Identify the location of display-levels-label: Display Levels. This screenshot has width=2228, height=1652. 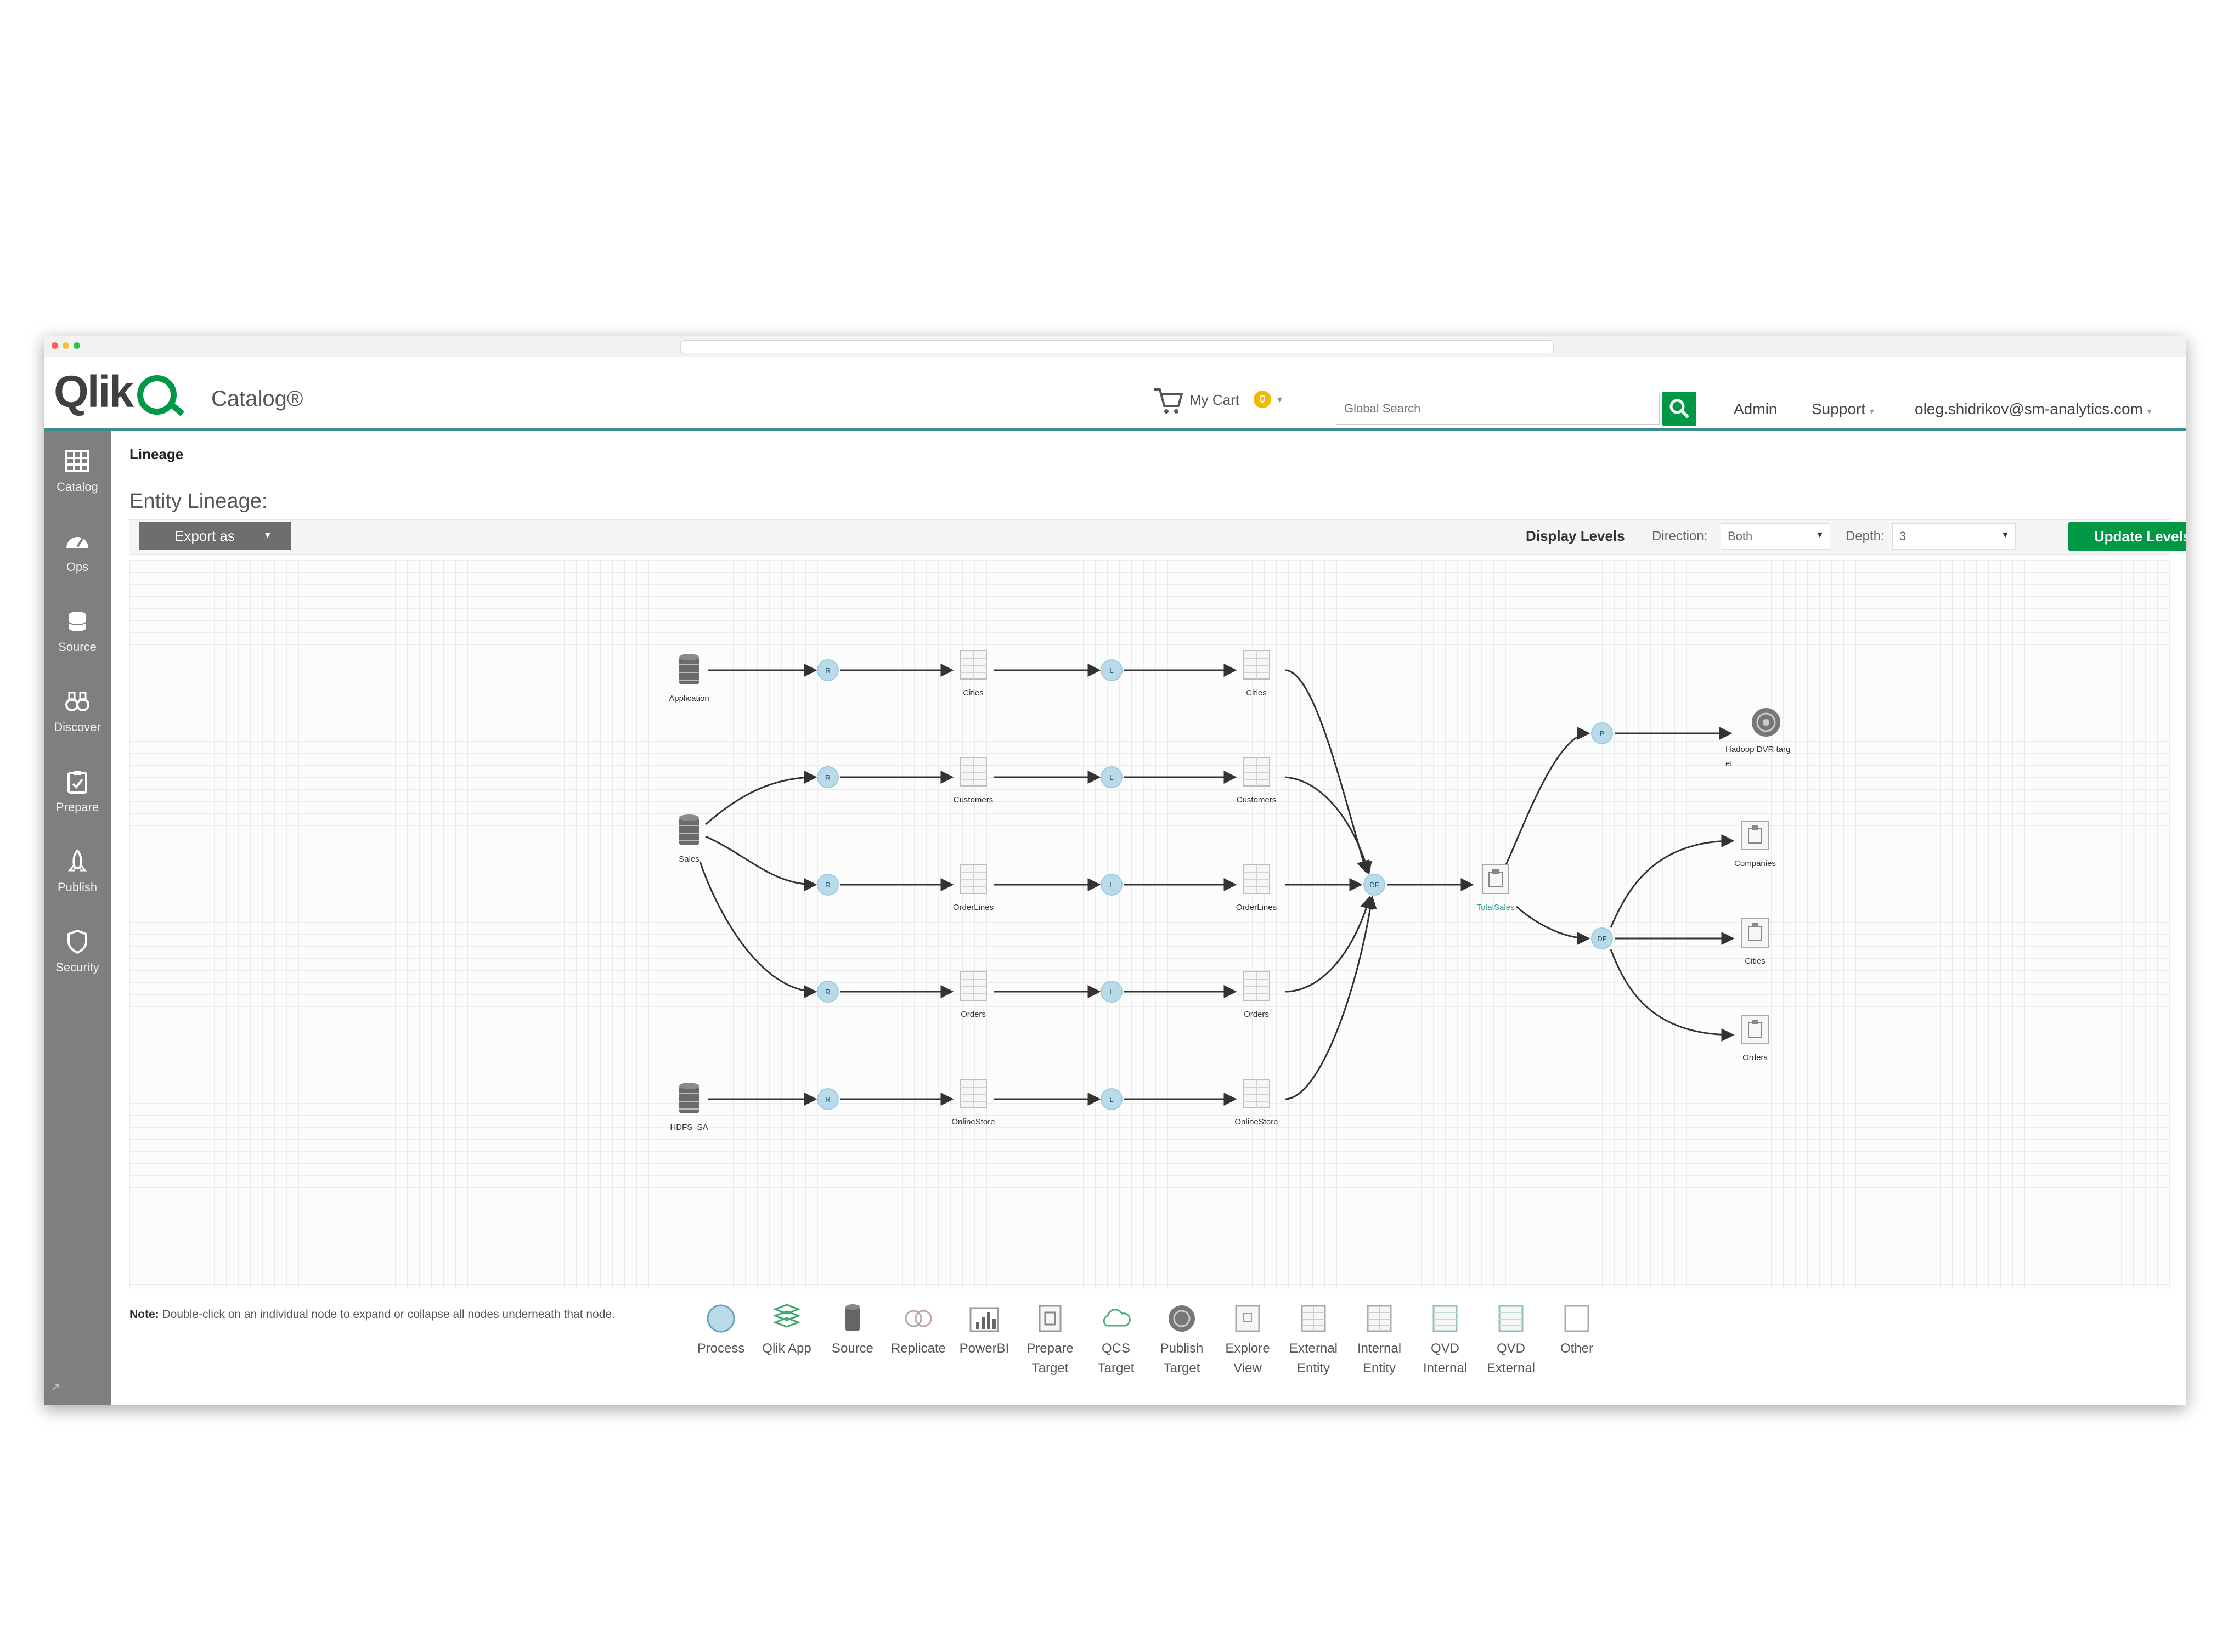
(1575, 536).